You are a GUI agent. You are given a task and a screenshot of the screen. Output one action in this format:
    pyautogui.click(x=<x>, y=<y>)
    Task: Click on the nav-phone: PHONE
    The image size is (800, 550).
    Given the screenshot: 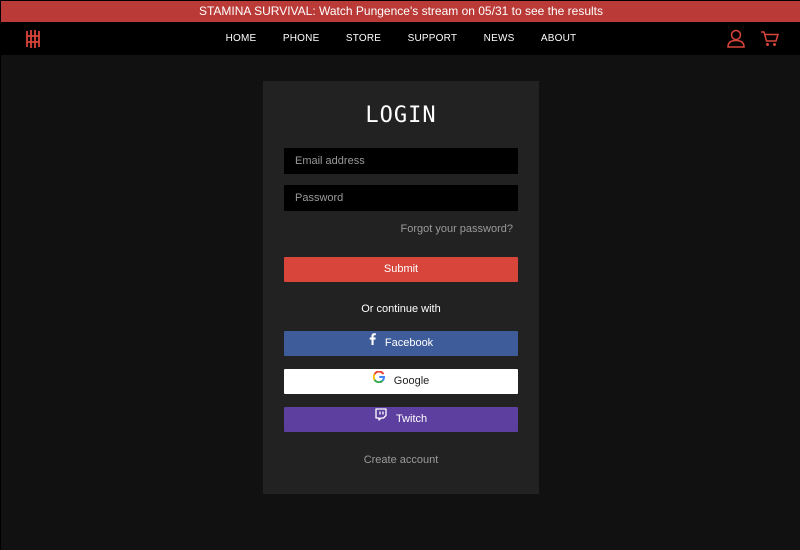 What is the action you would take?
    pyautogui.click(x=301, y=38)
    